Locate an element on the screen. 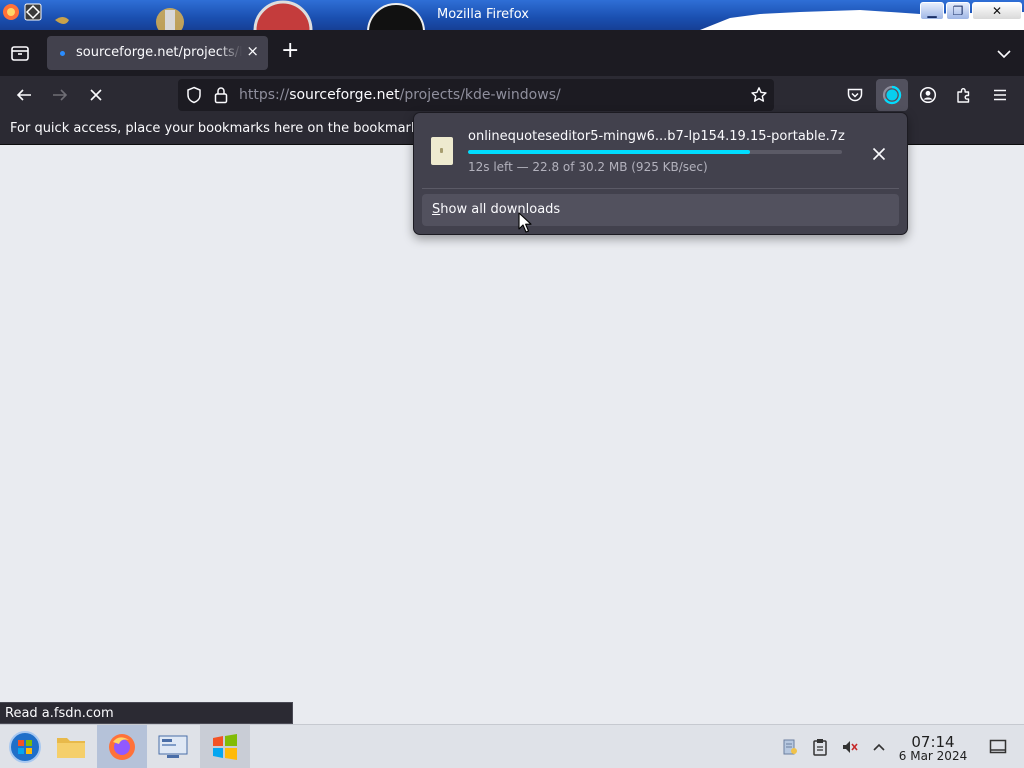 The height and width of the screenshot is (768, 1024). window-title: Mozilla Firefox is located at coordinates (483, 14).